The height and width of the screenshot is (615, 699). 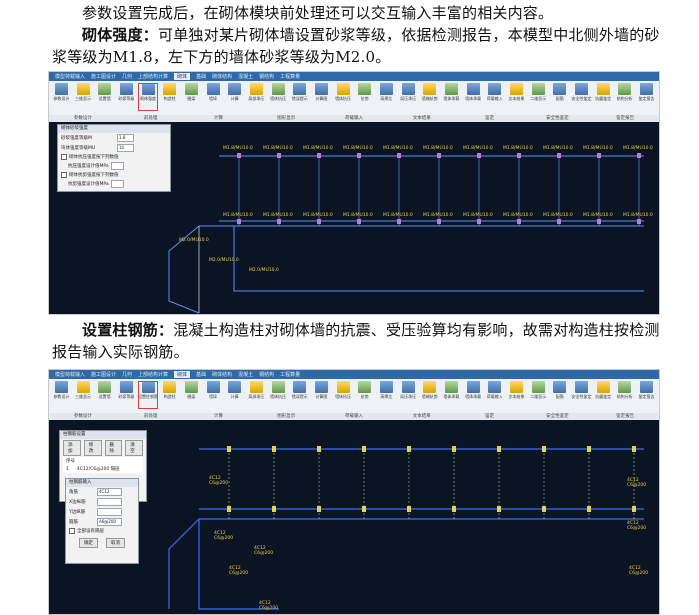 What do you see at coordinates (148, 97) in the screenshot?
I see `ribbon-button: 砌体强度` at bounding box center [148, 97].